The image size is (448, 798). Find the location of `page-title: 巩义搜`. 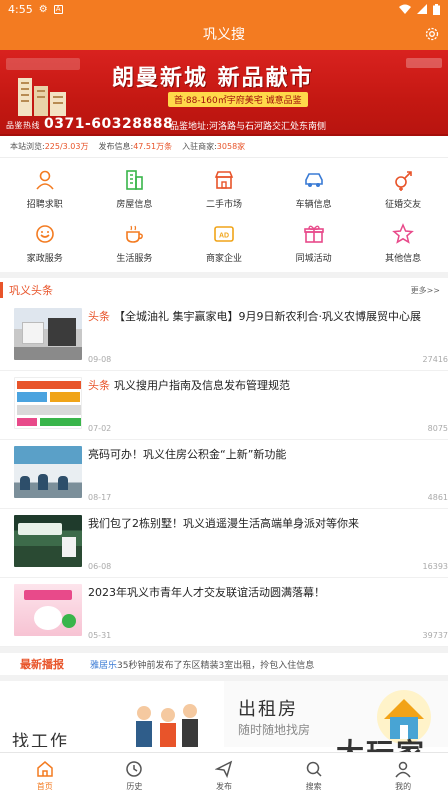

page-title: 巩义搜 is located at coordinates (224, 35).